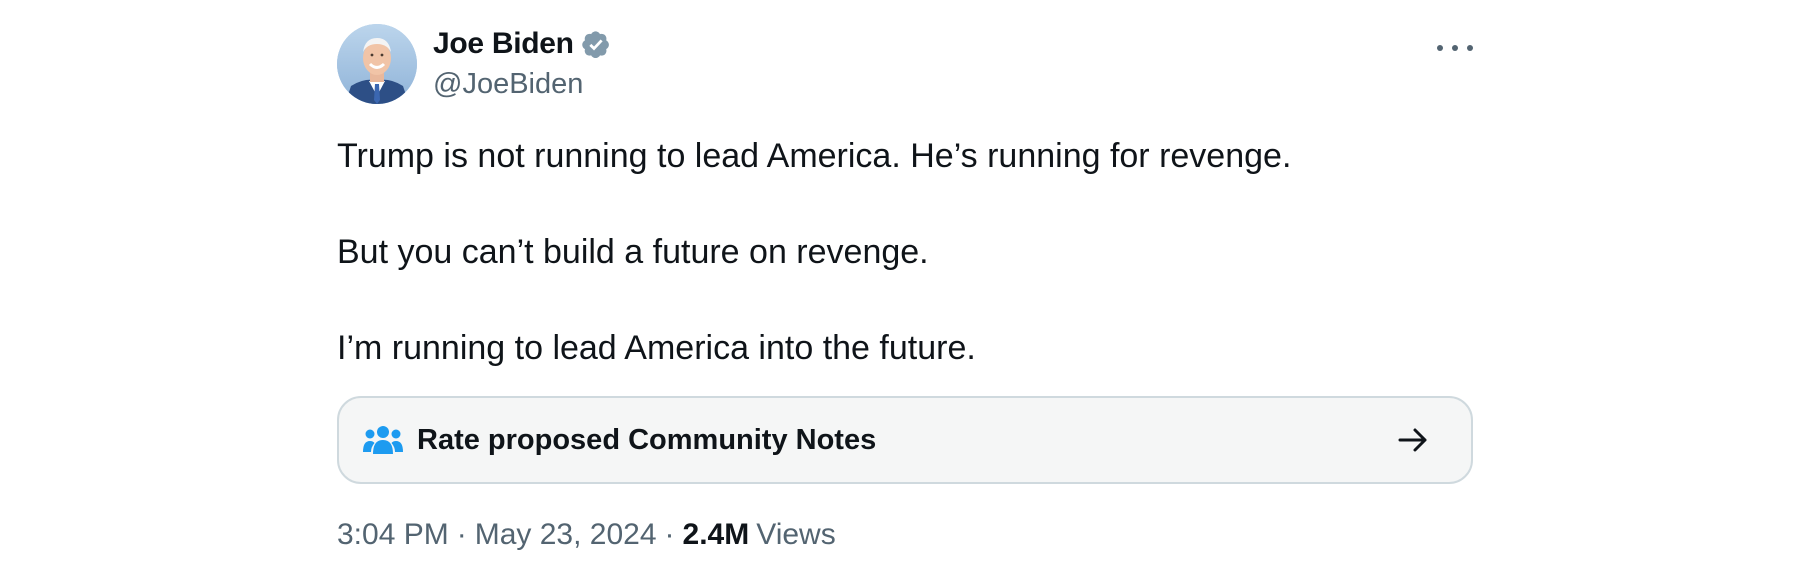 The width and height of the screenshot is (1806, 586). Describe the element at coordinates (905, 535) in the screenshot. I see `tweet-meta: 3:04 PM · May 23, 2024 · 2.4M Views` at that location.